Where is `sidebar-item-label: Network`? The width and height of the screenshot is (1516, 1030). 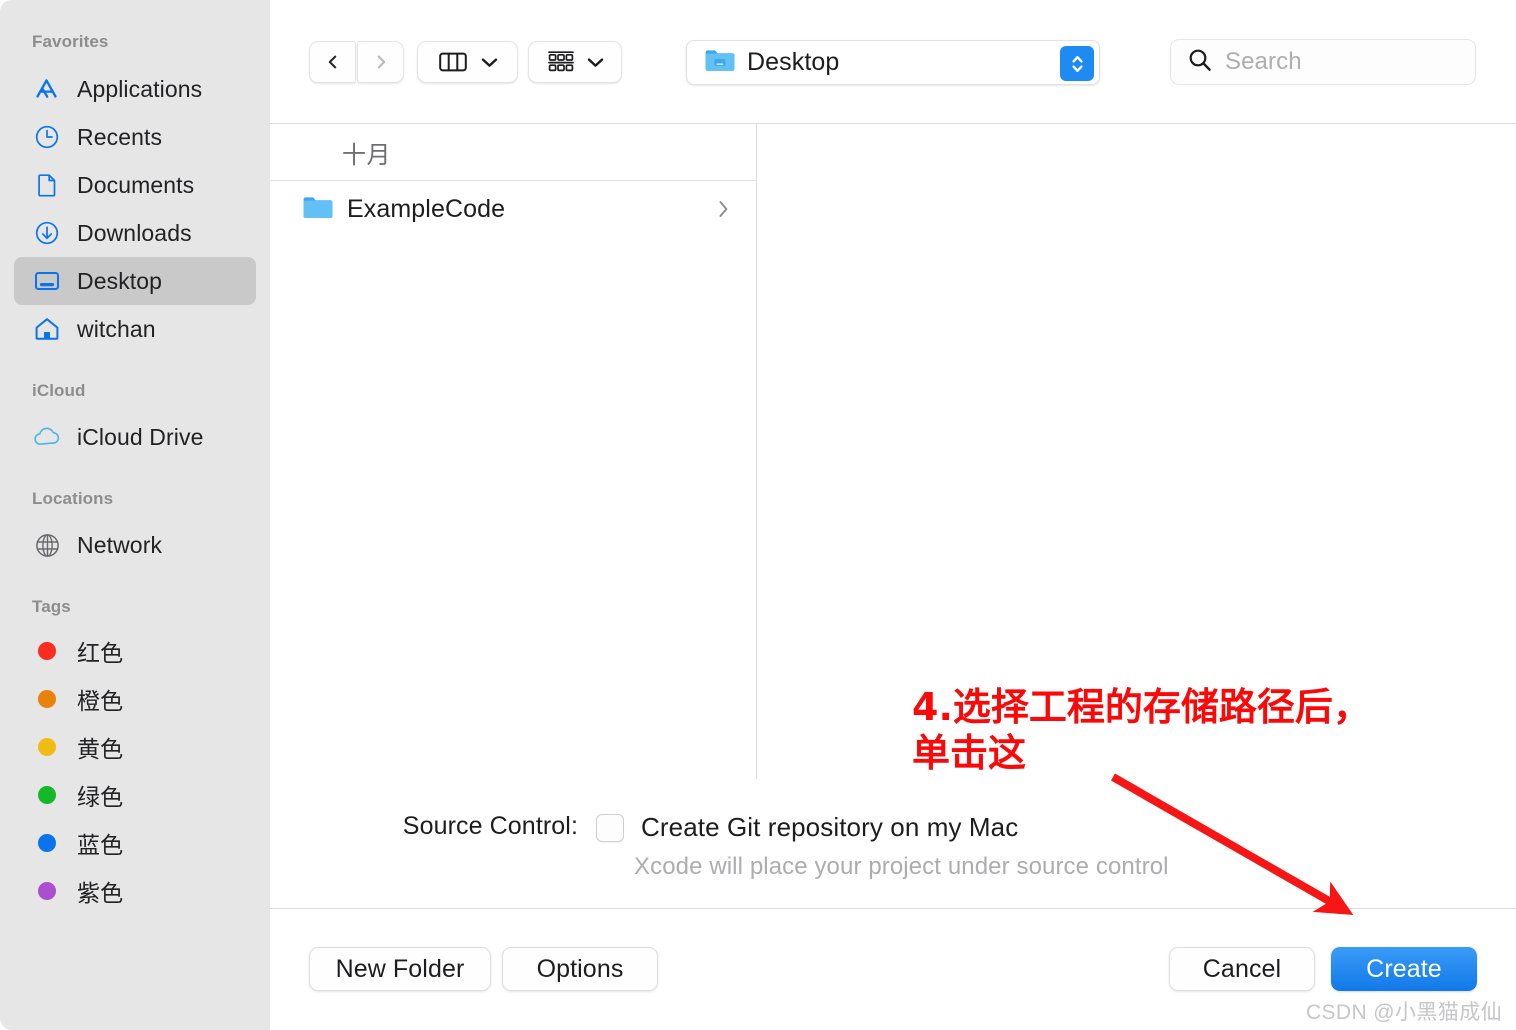 sidebar-item-label: Network is located at coordinates (120, 544).